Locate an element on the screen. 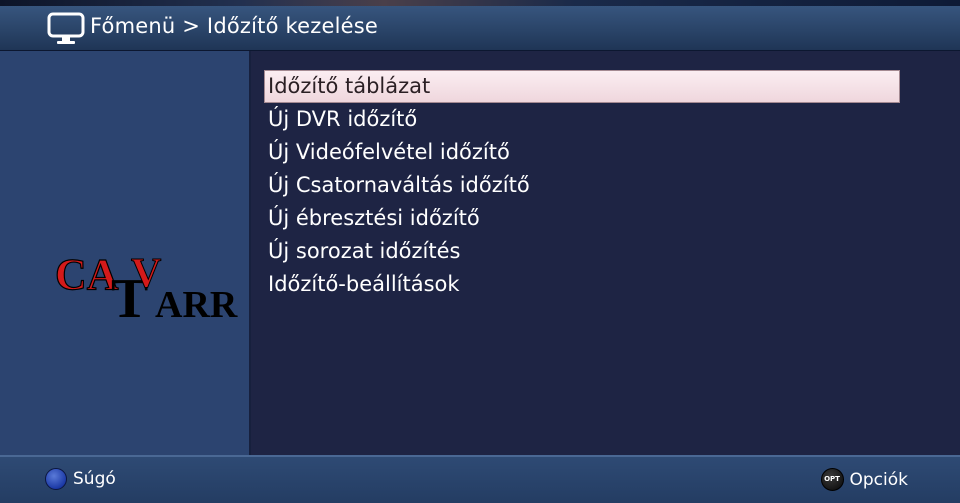 Image resolution: width=960 pixels, height=503 pixels. menu-item-new-video-recording-timer: Új Videófelvétel időzítő is located at coordinates (584, 152).